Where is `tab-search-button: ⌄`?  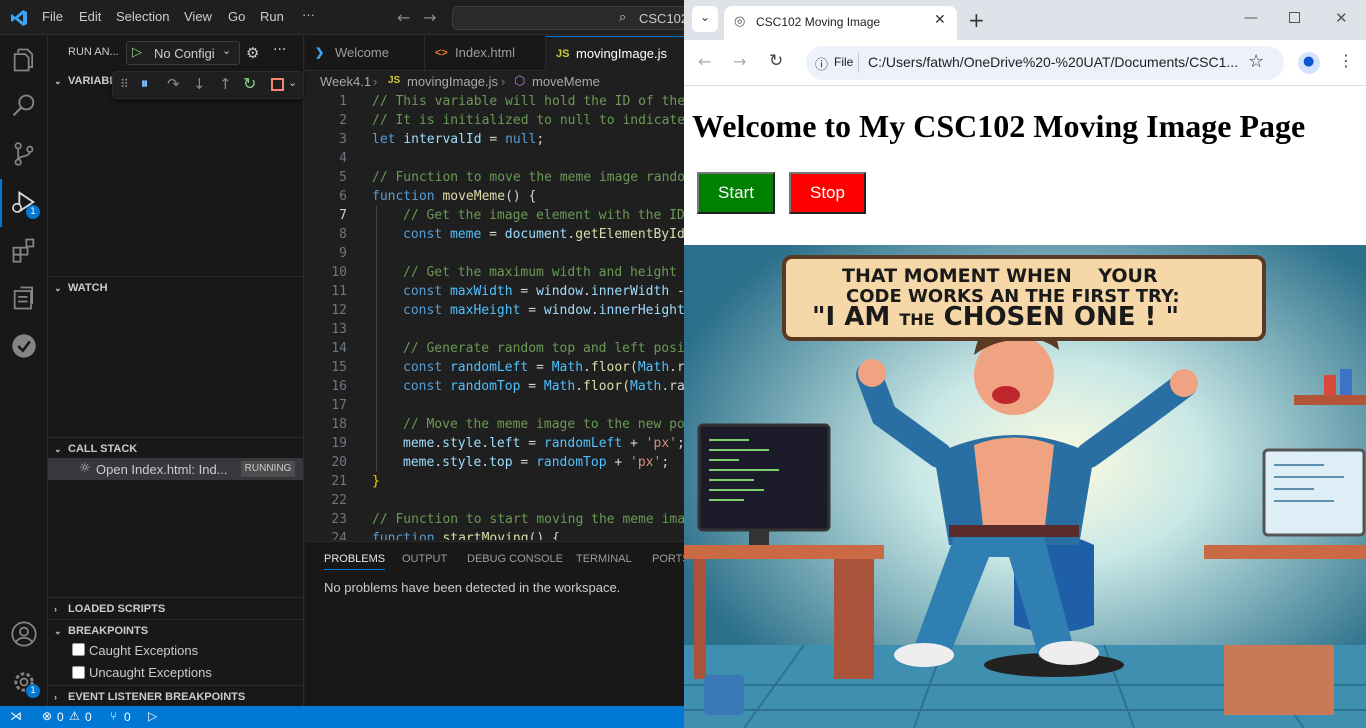 tab-search-button: ⌄ is located at coordinates (705, 19).